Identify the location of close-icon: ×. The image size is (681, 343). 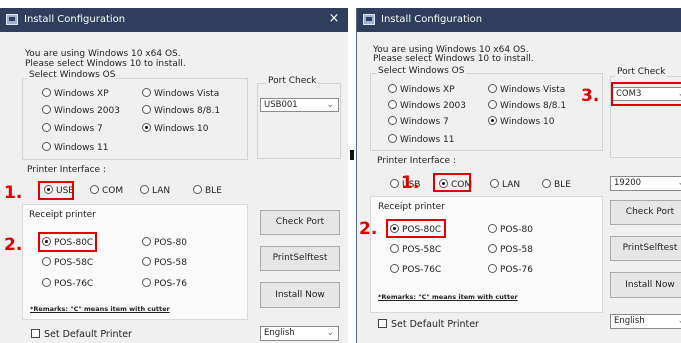
(334, 19).